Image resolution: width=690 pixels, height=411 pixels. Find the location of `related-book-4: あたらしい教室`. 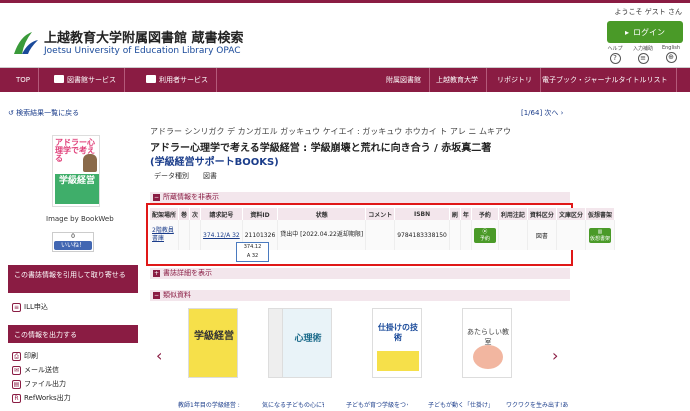

related-book-4: あたらしい教室 is located at coordinates (487, 343).